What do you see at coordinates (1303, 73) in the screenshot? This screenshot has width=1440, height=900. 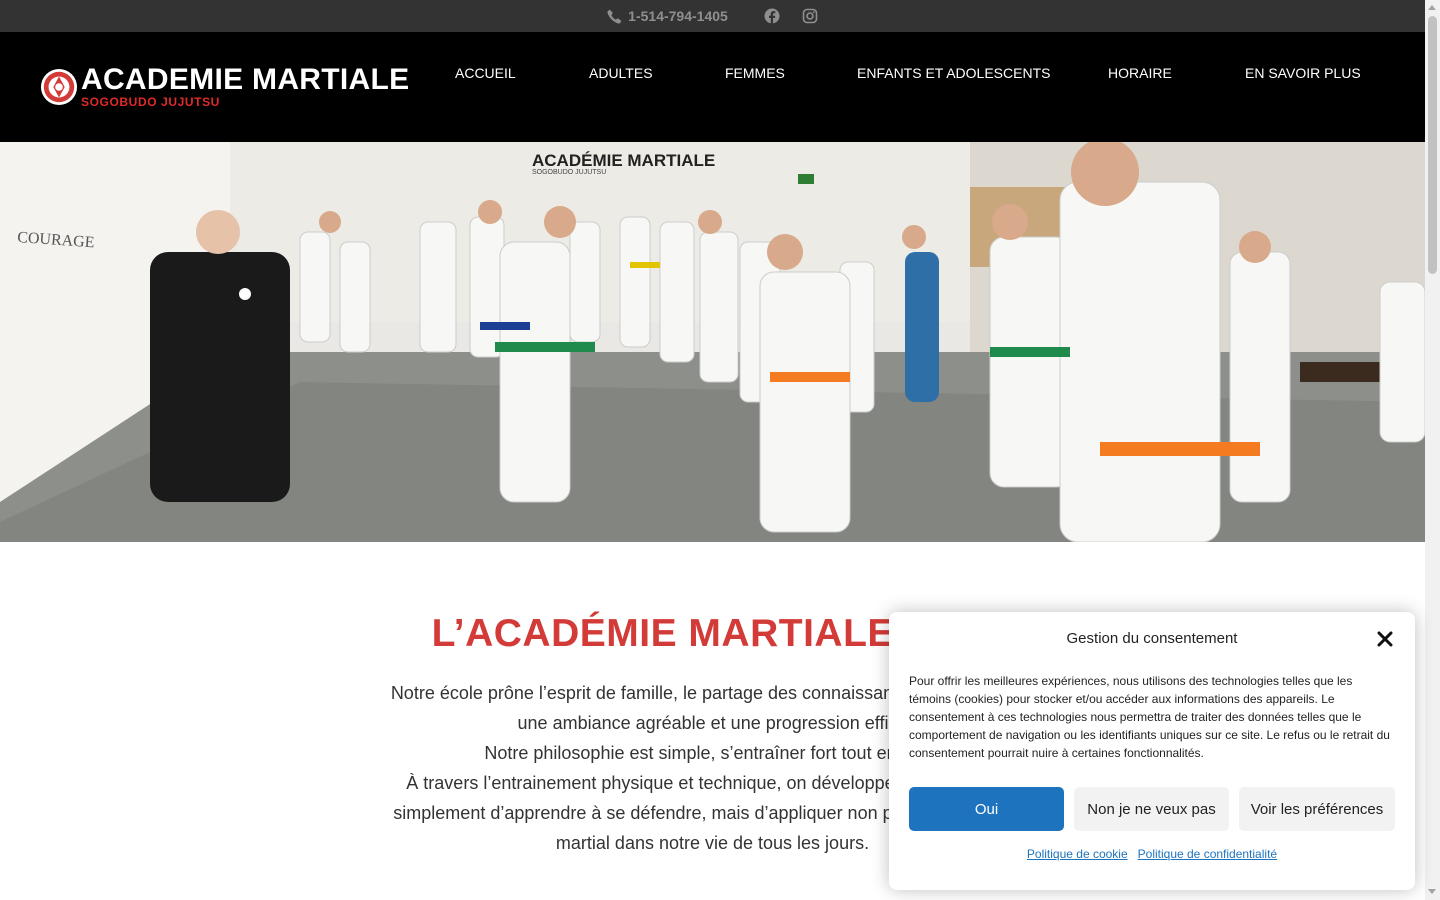 I see `nav-item-en-savoir-plus: EN SAVOIR PLUS` at bounding box center [1303, 73].